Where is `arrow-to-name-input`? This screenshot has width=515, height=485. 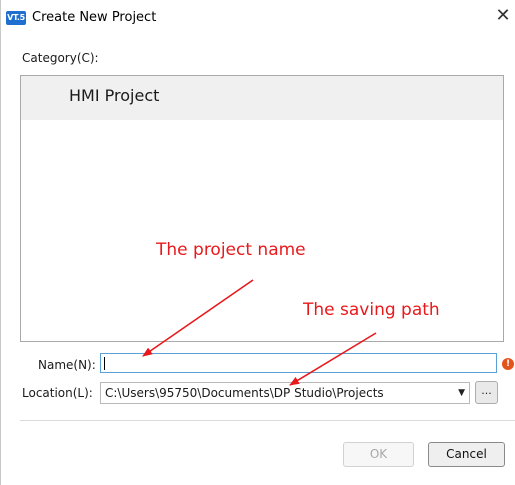 arrow-to-name-input is located at coordinates (198, 318).